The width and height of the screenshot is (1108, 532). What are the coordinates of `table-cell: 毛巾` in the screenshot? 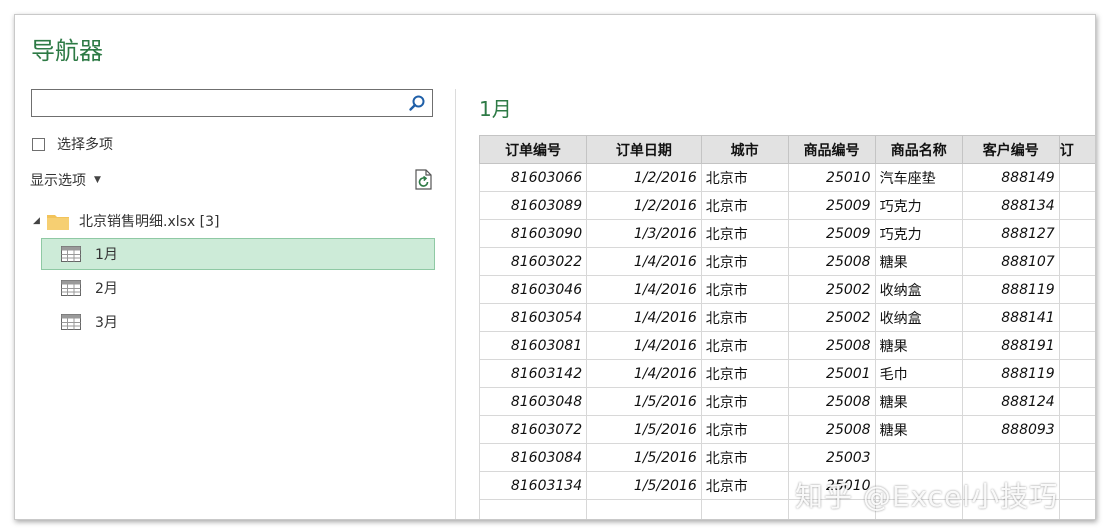 It's located at (918, 373).